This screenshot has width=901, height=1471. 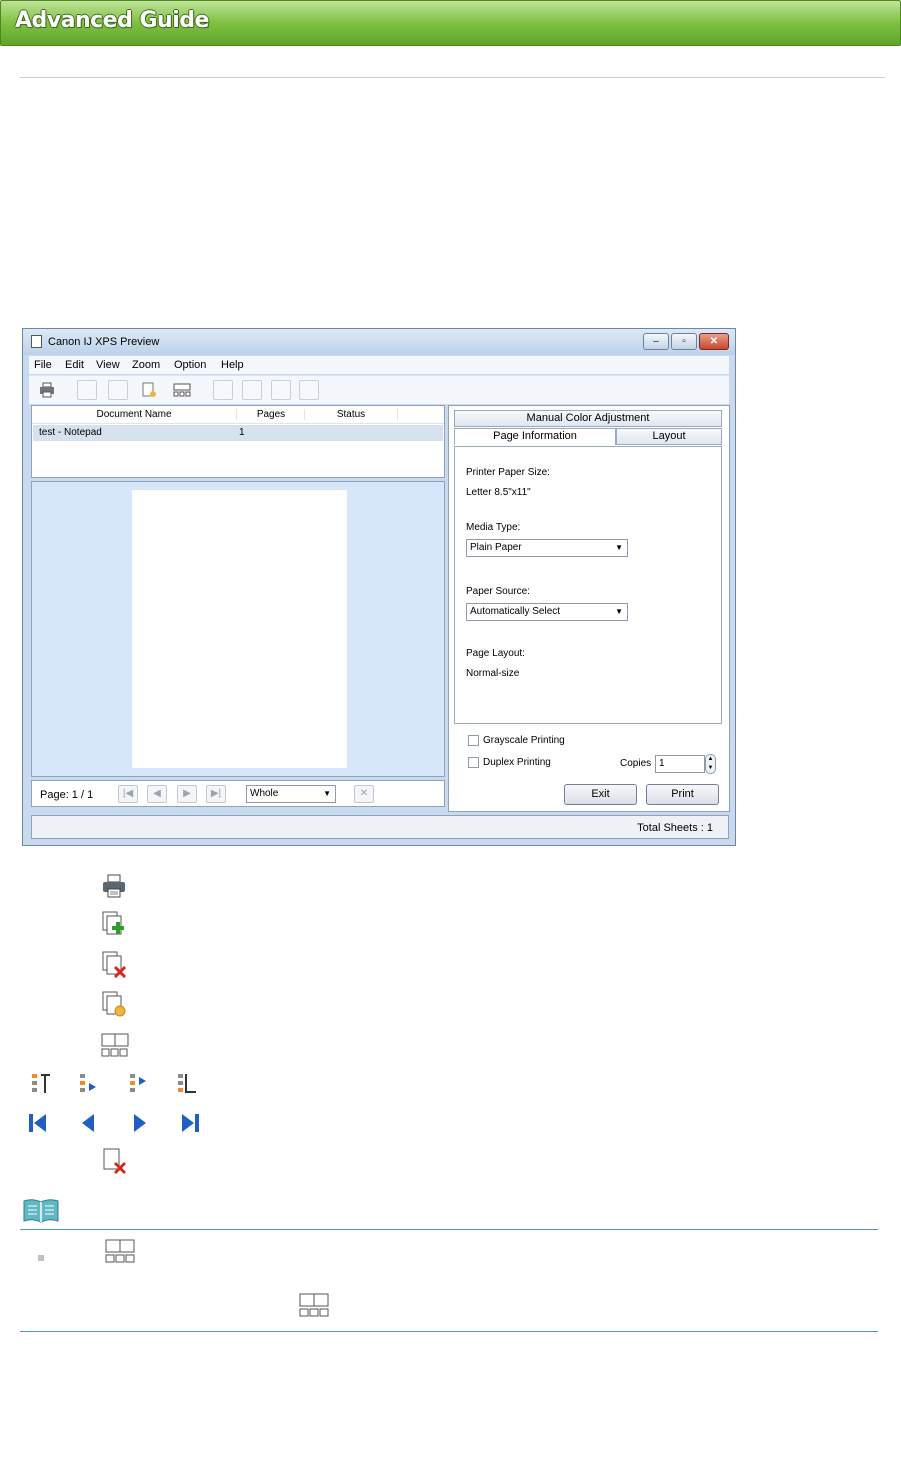 I want to click on toolbar-reset-button, so click(x=149, y=390).